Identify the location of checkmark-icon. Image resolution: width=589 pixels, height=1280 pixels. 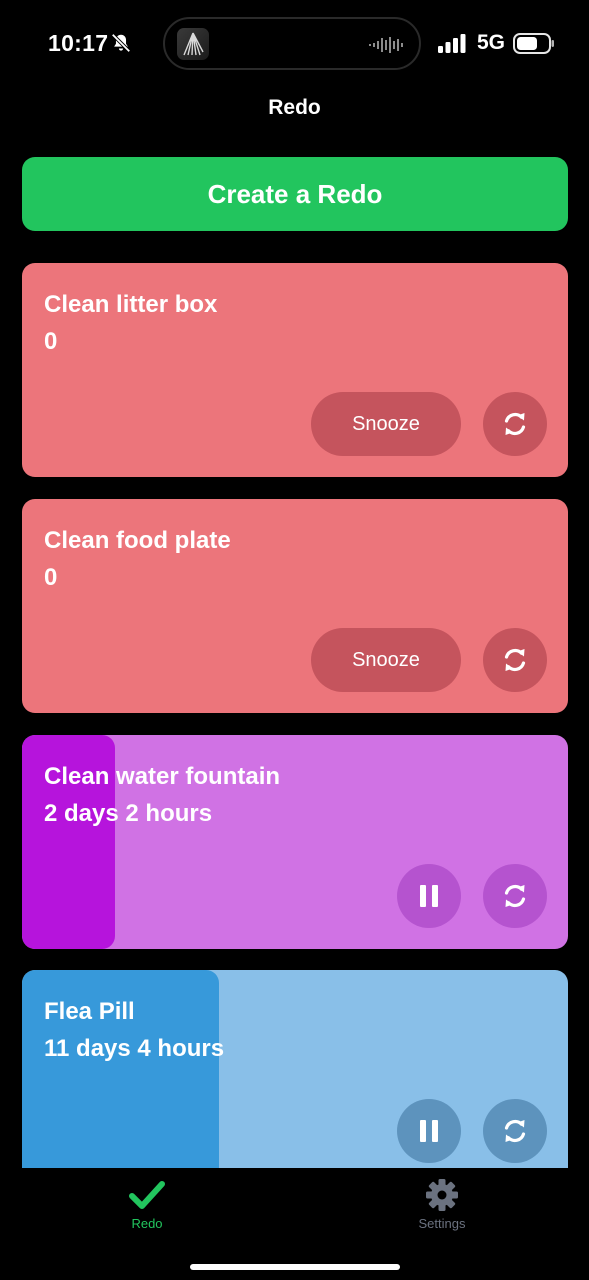
(147, 1195).